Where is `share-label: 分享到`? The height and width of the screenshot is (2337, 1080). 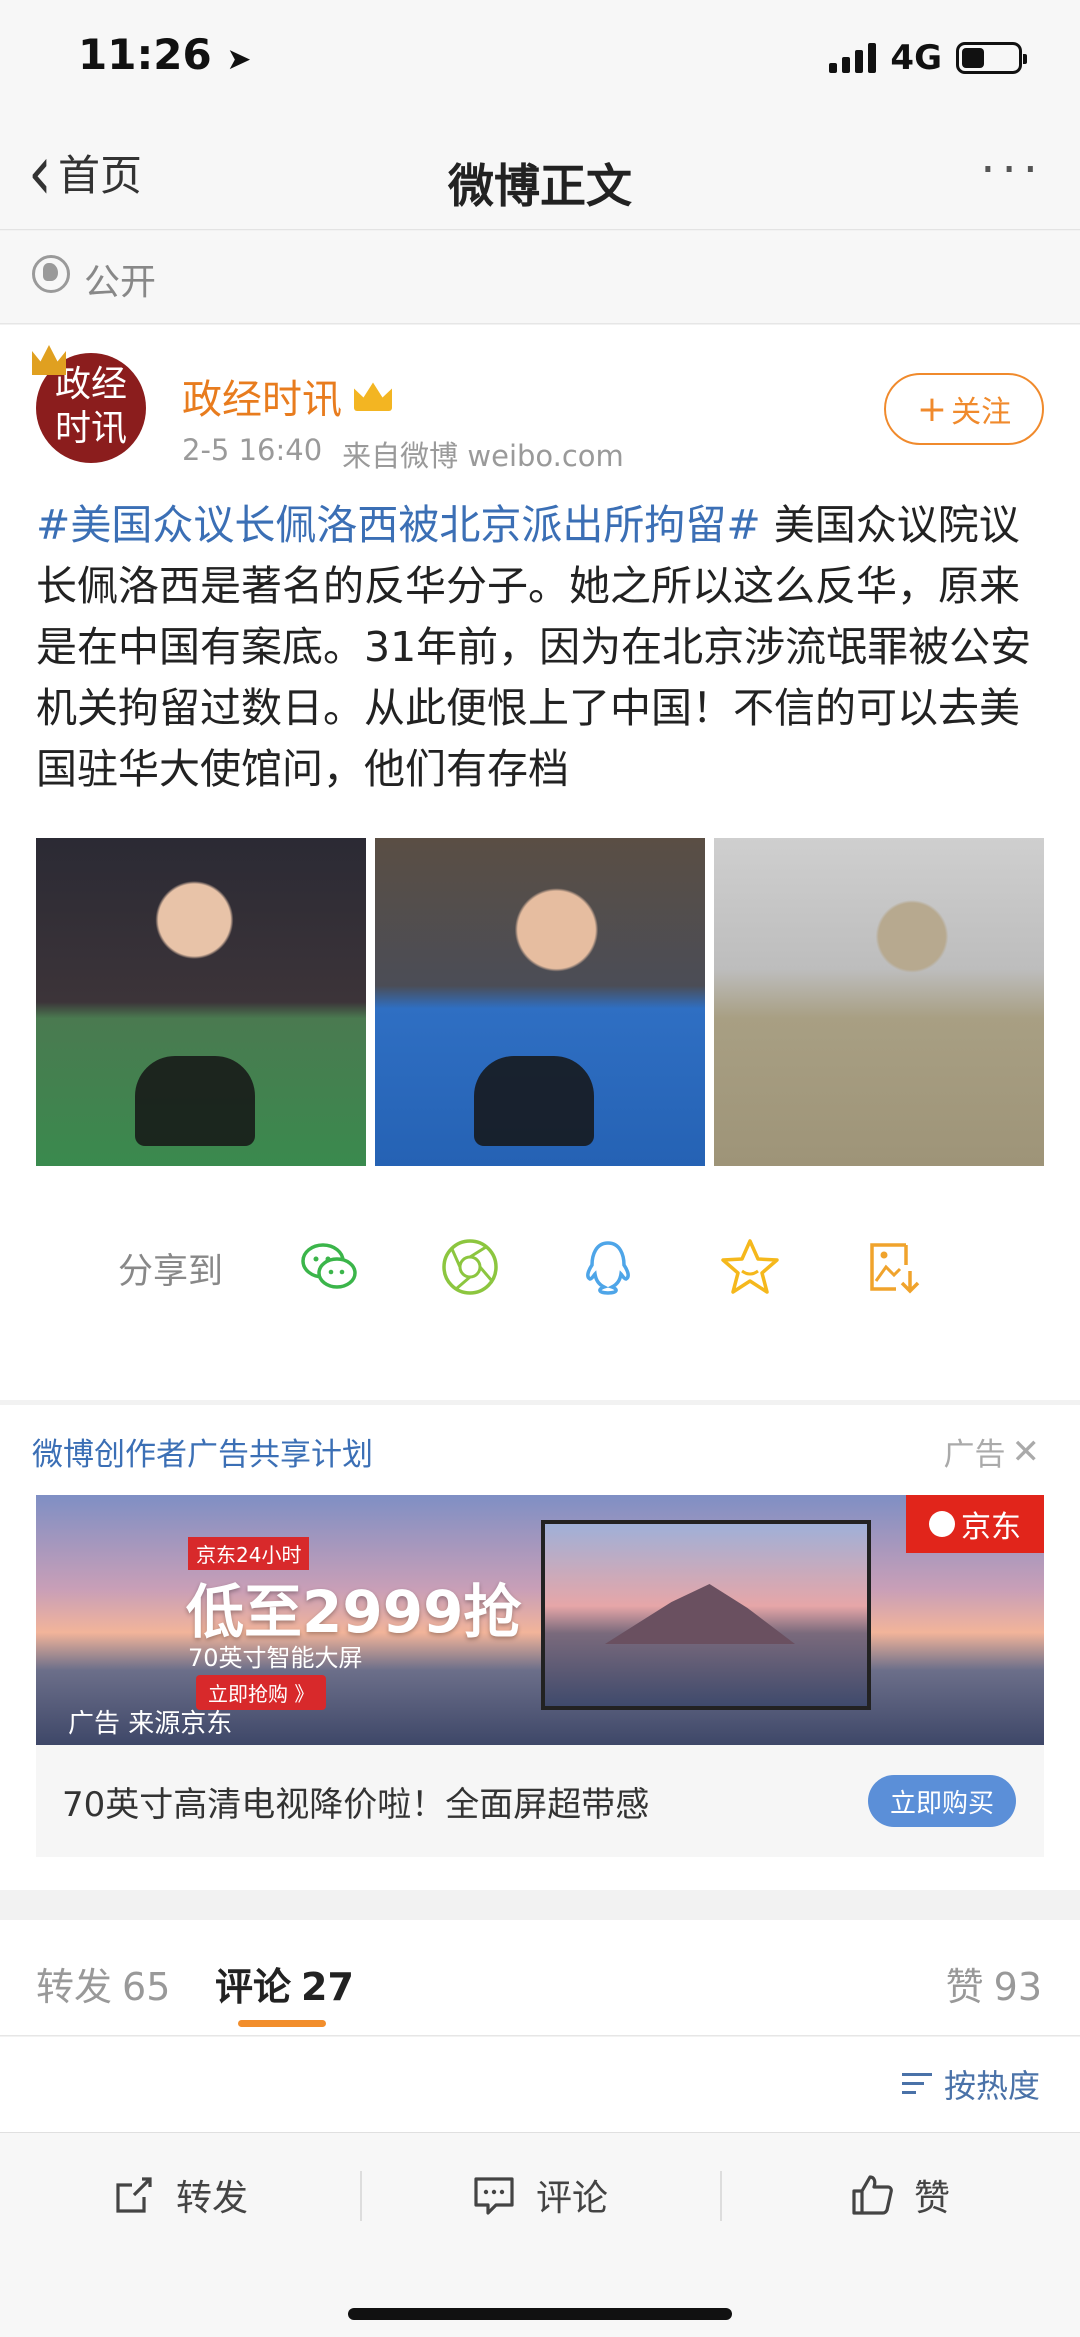
share-label: 分享到 is located at coordinates (171, 1272).